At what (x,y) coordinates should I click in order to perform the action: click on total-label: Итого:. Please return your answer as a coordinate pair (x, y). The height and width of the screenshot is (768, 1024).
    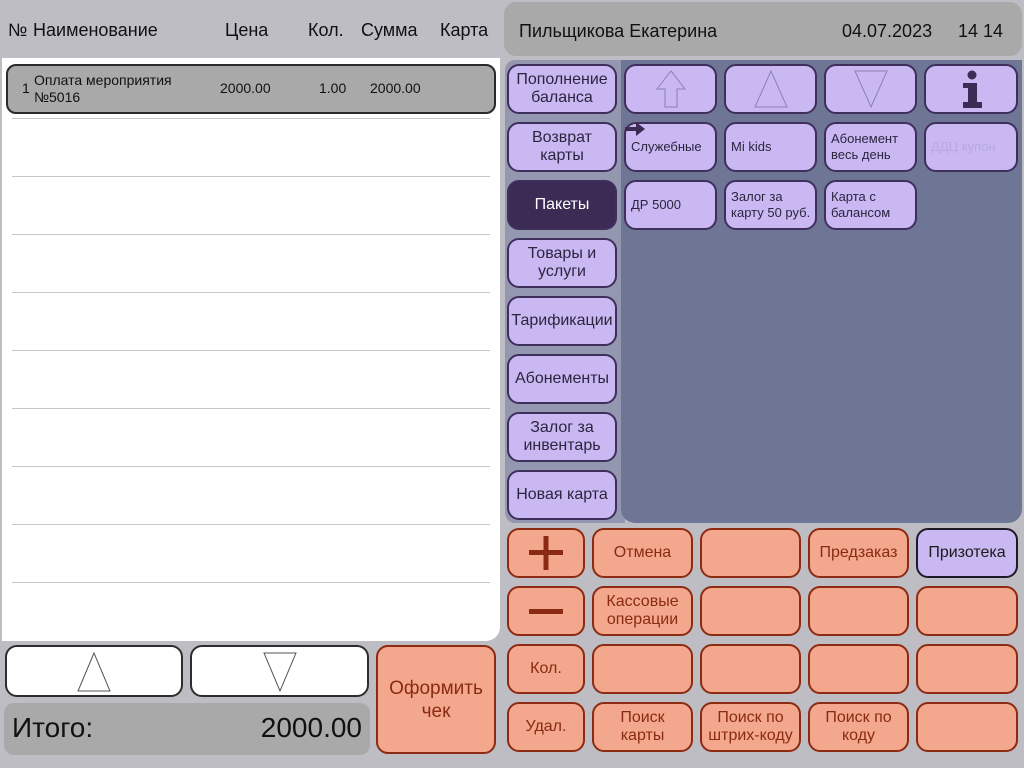
    Looking at the image, I should click on (53, 727).